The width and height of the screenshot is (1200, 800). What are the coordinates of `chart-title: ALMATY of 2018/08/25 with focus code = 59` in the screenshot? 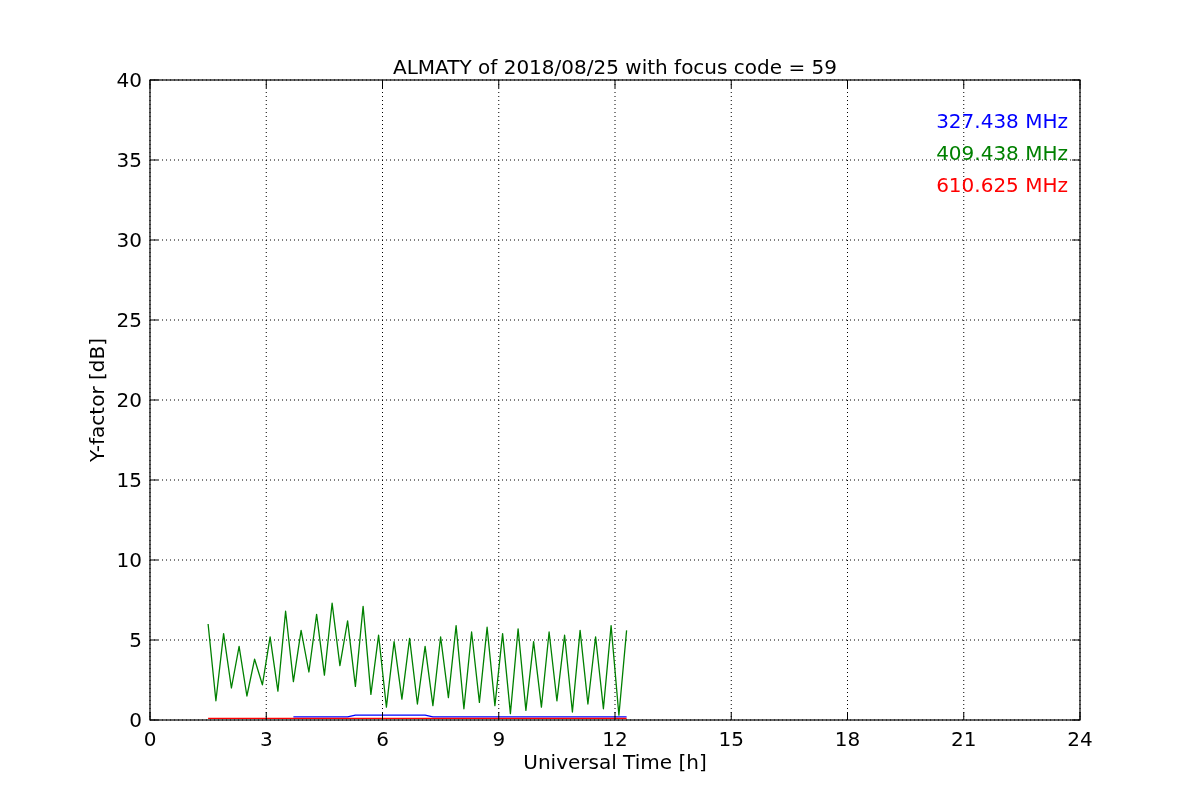 It's located at (615, 67).